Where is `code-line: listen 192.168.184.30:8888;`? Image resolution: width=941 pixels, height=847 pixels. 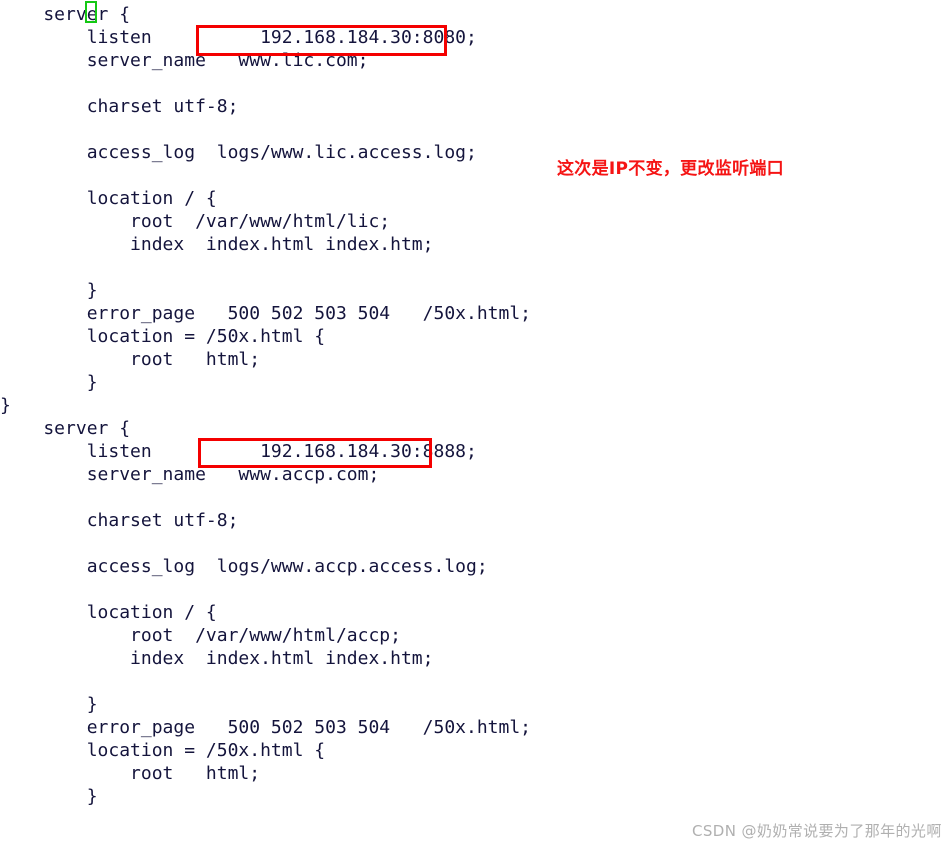
code-line: listen 192.168.184.30:8888; is located at coordinates (238, 451).